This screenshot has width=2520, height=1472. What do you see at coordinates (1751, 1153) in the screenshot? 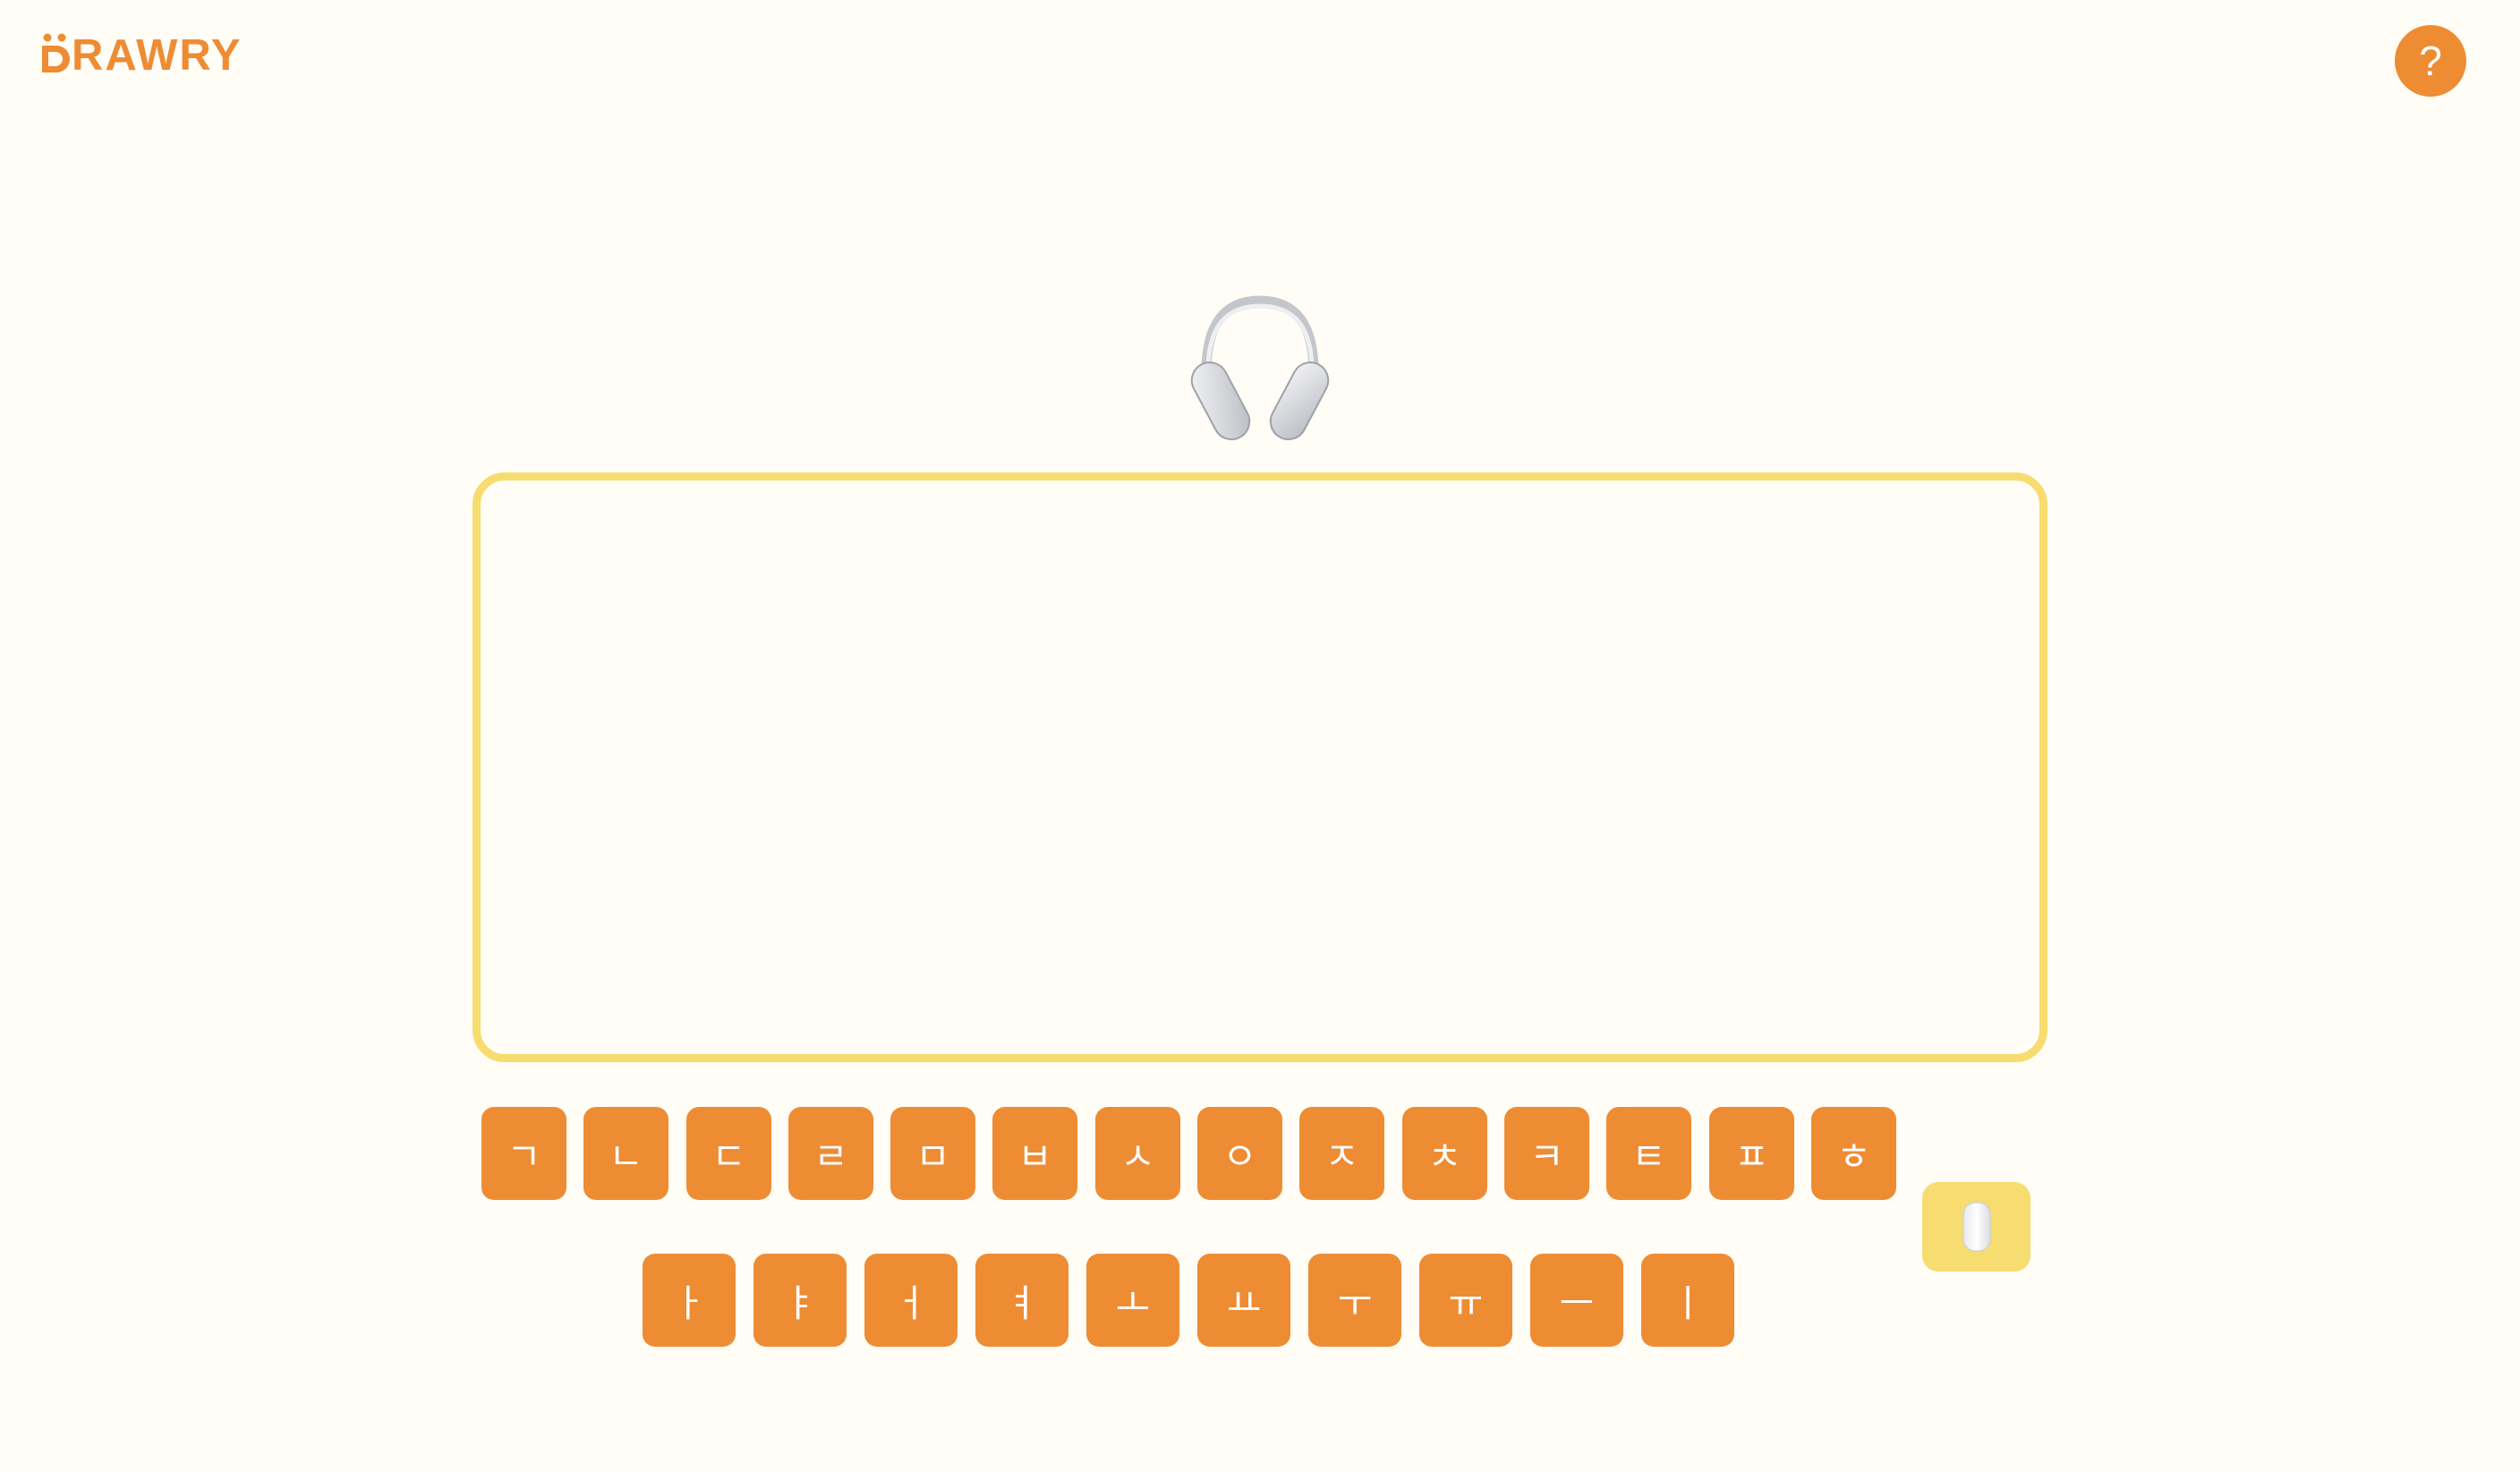
I see `key-consonant-pieup: ㅍ` at bounding box center [1751, 1153].